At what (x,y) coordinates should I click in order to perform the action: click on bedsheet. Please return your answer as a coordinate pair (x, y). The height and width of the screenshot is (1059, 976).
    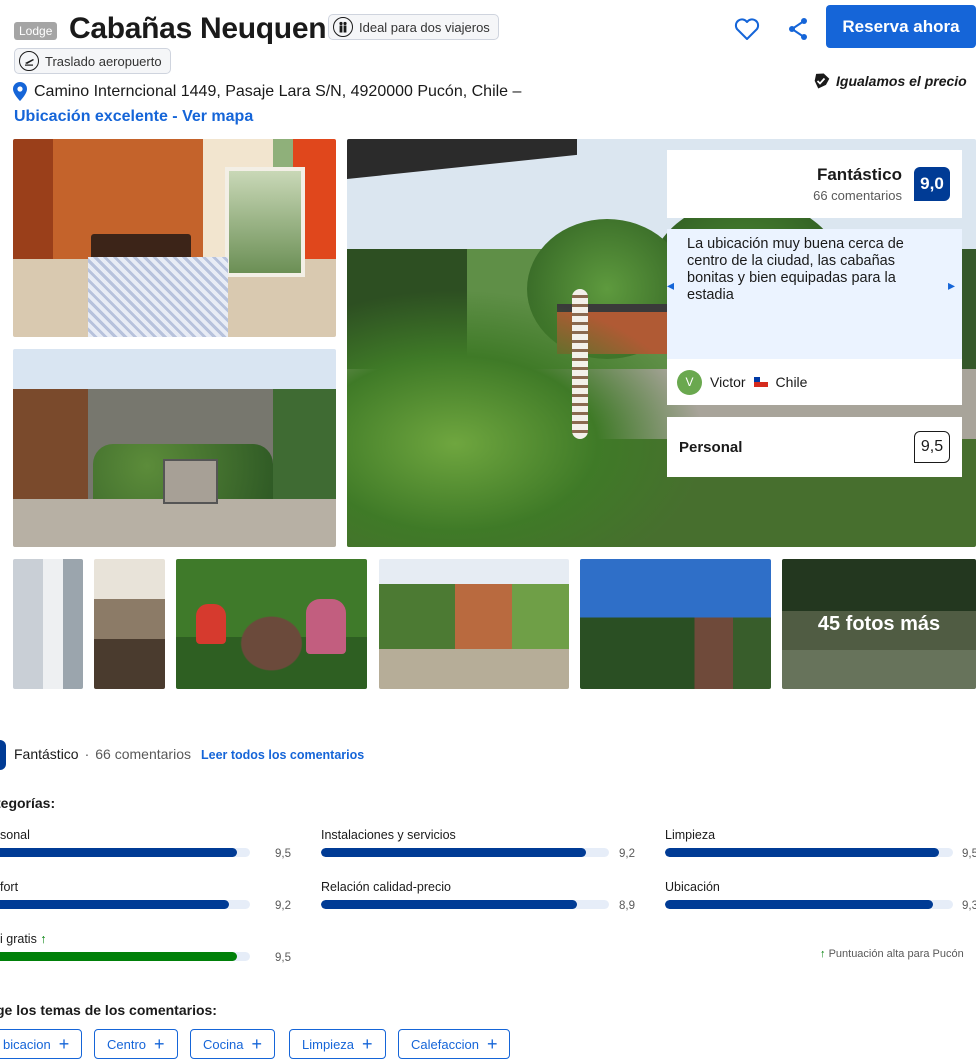
    Looking at the image, I should click on (158, 297).